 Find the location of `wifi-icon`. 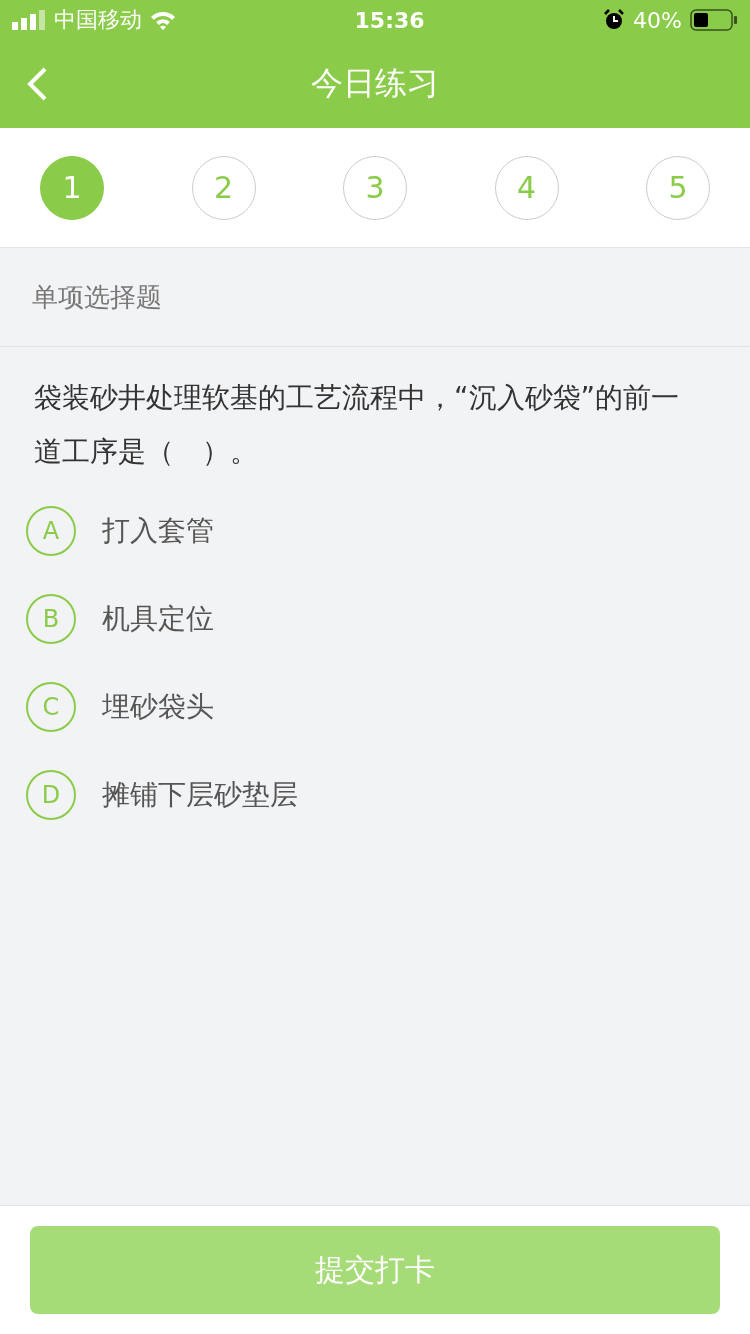

wifi-icon is located at coordinates (163, 20).